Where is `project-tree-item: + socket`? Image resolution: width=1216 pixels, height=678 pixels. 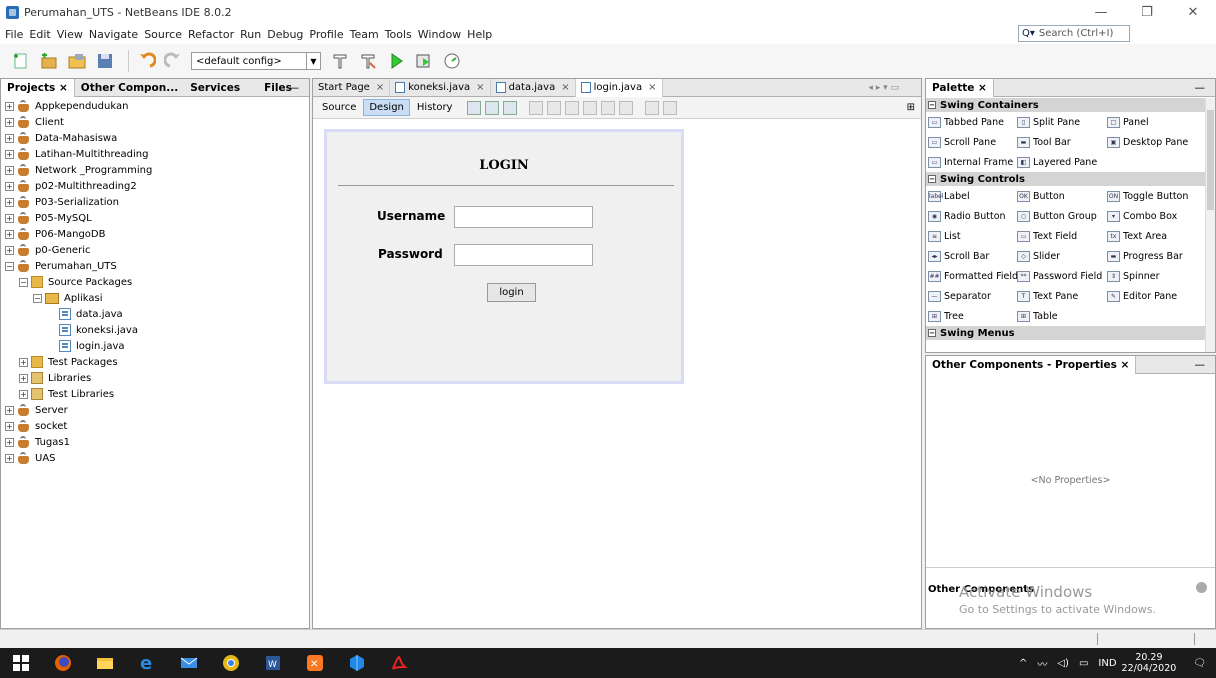 project-tree-item: + socket is located at coordinates (156, 426).